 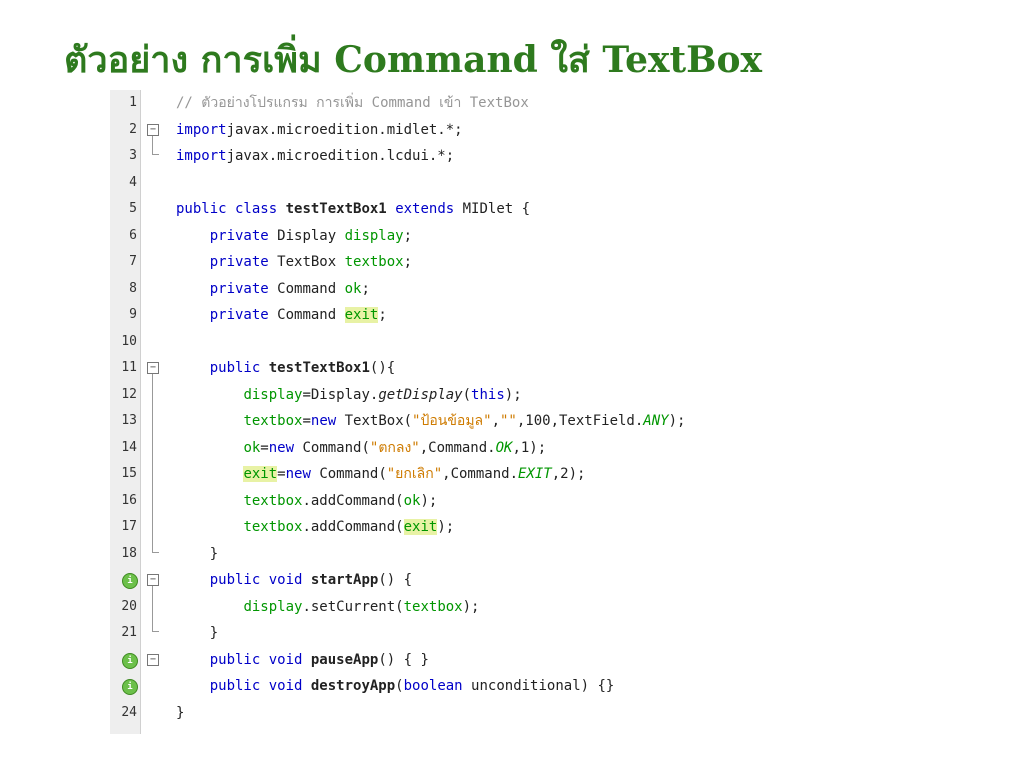 I want to click on line-number: 4, so click(x=133, y=182).